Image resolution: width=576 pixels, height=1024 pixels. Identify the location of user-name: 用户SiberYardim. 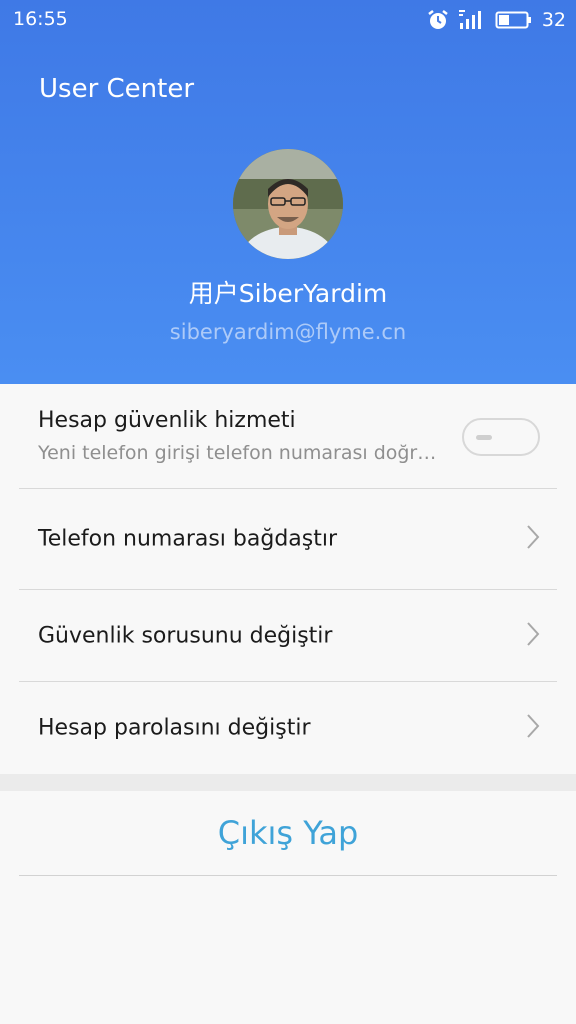
(288, 293).